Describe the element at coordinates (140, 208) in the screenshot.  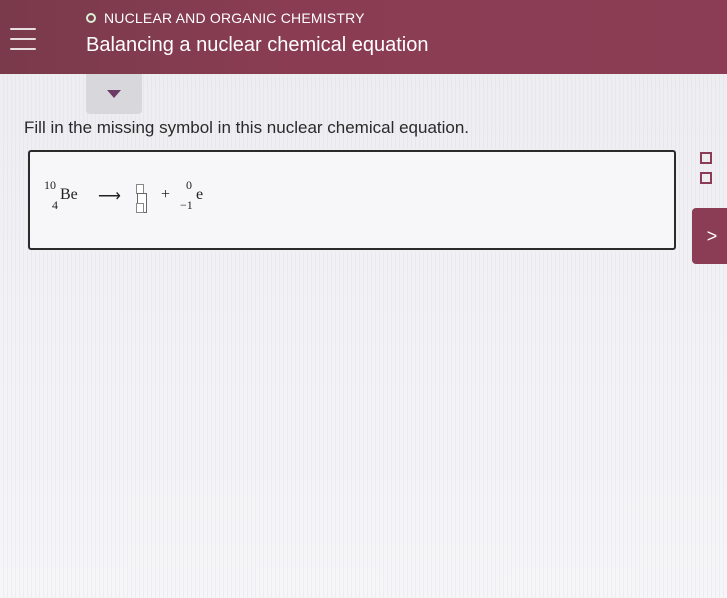
I see `missing-atomic-input` at that location.